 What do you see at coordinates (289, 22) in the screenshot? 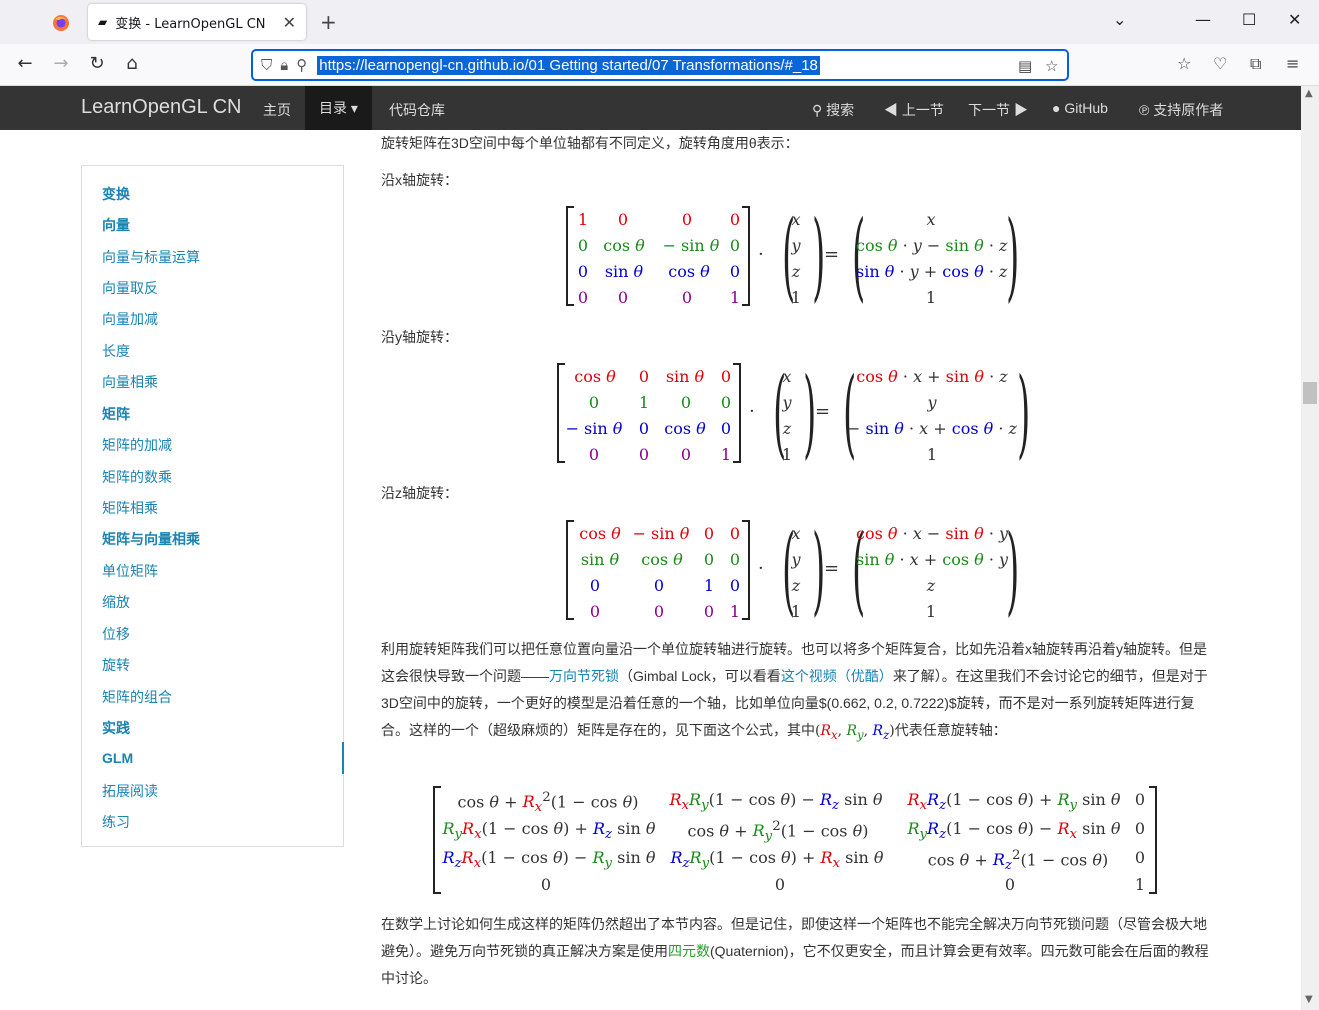
I see `close-tab-icon: ✕` at bounding box center [289, 22].